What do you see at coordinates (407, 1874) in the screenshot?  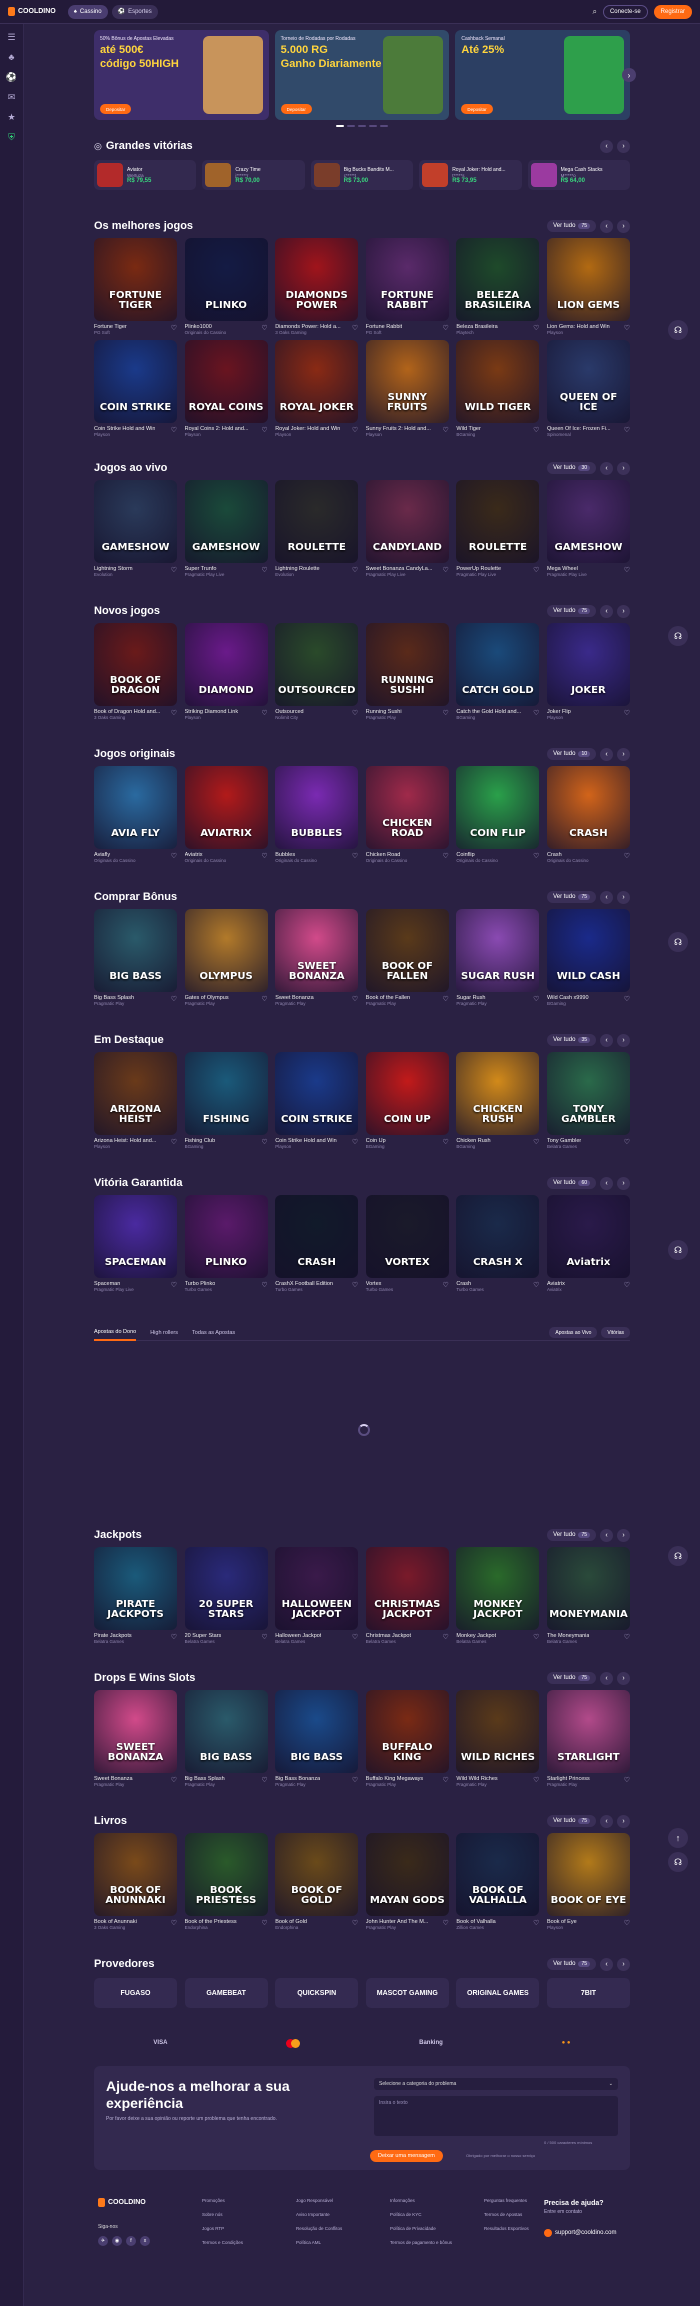 I see `game-thumbnail: MAYAN GODS` at bounding box center [407, 1874].